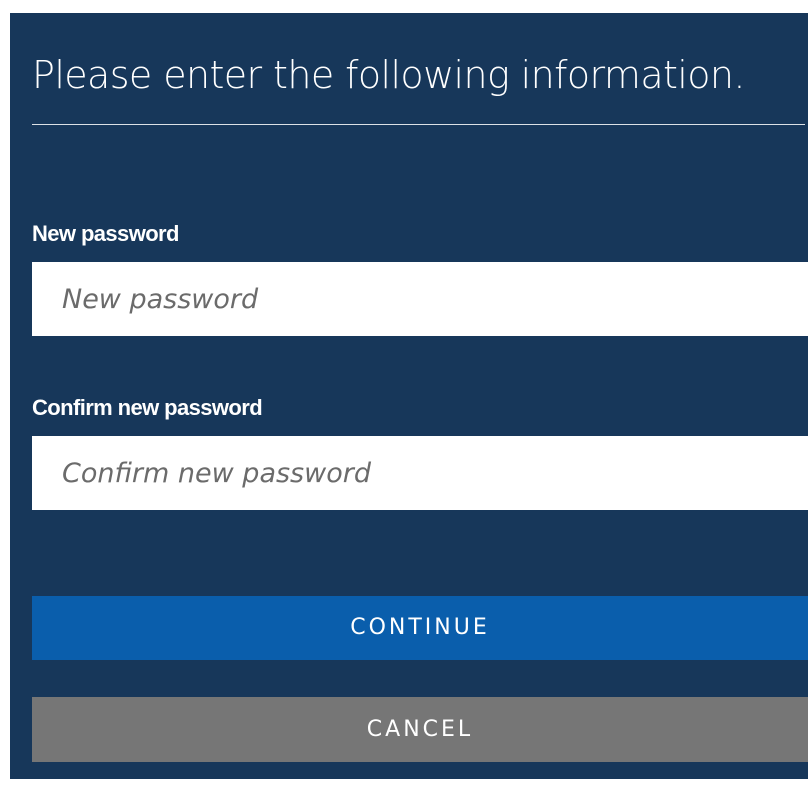 Image resolution: width=808 pixels, height=794 pixels. Describe the element at coordinates (420, 473) in the screenshot. I see `confirm-password-input` at that location.